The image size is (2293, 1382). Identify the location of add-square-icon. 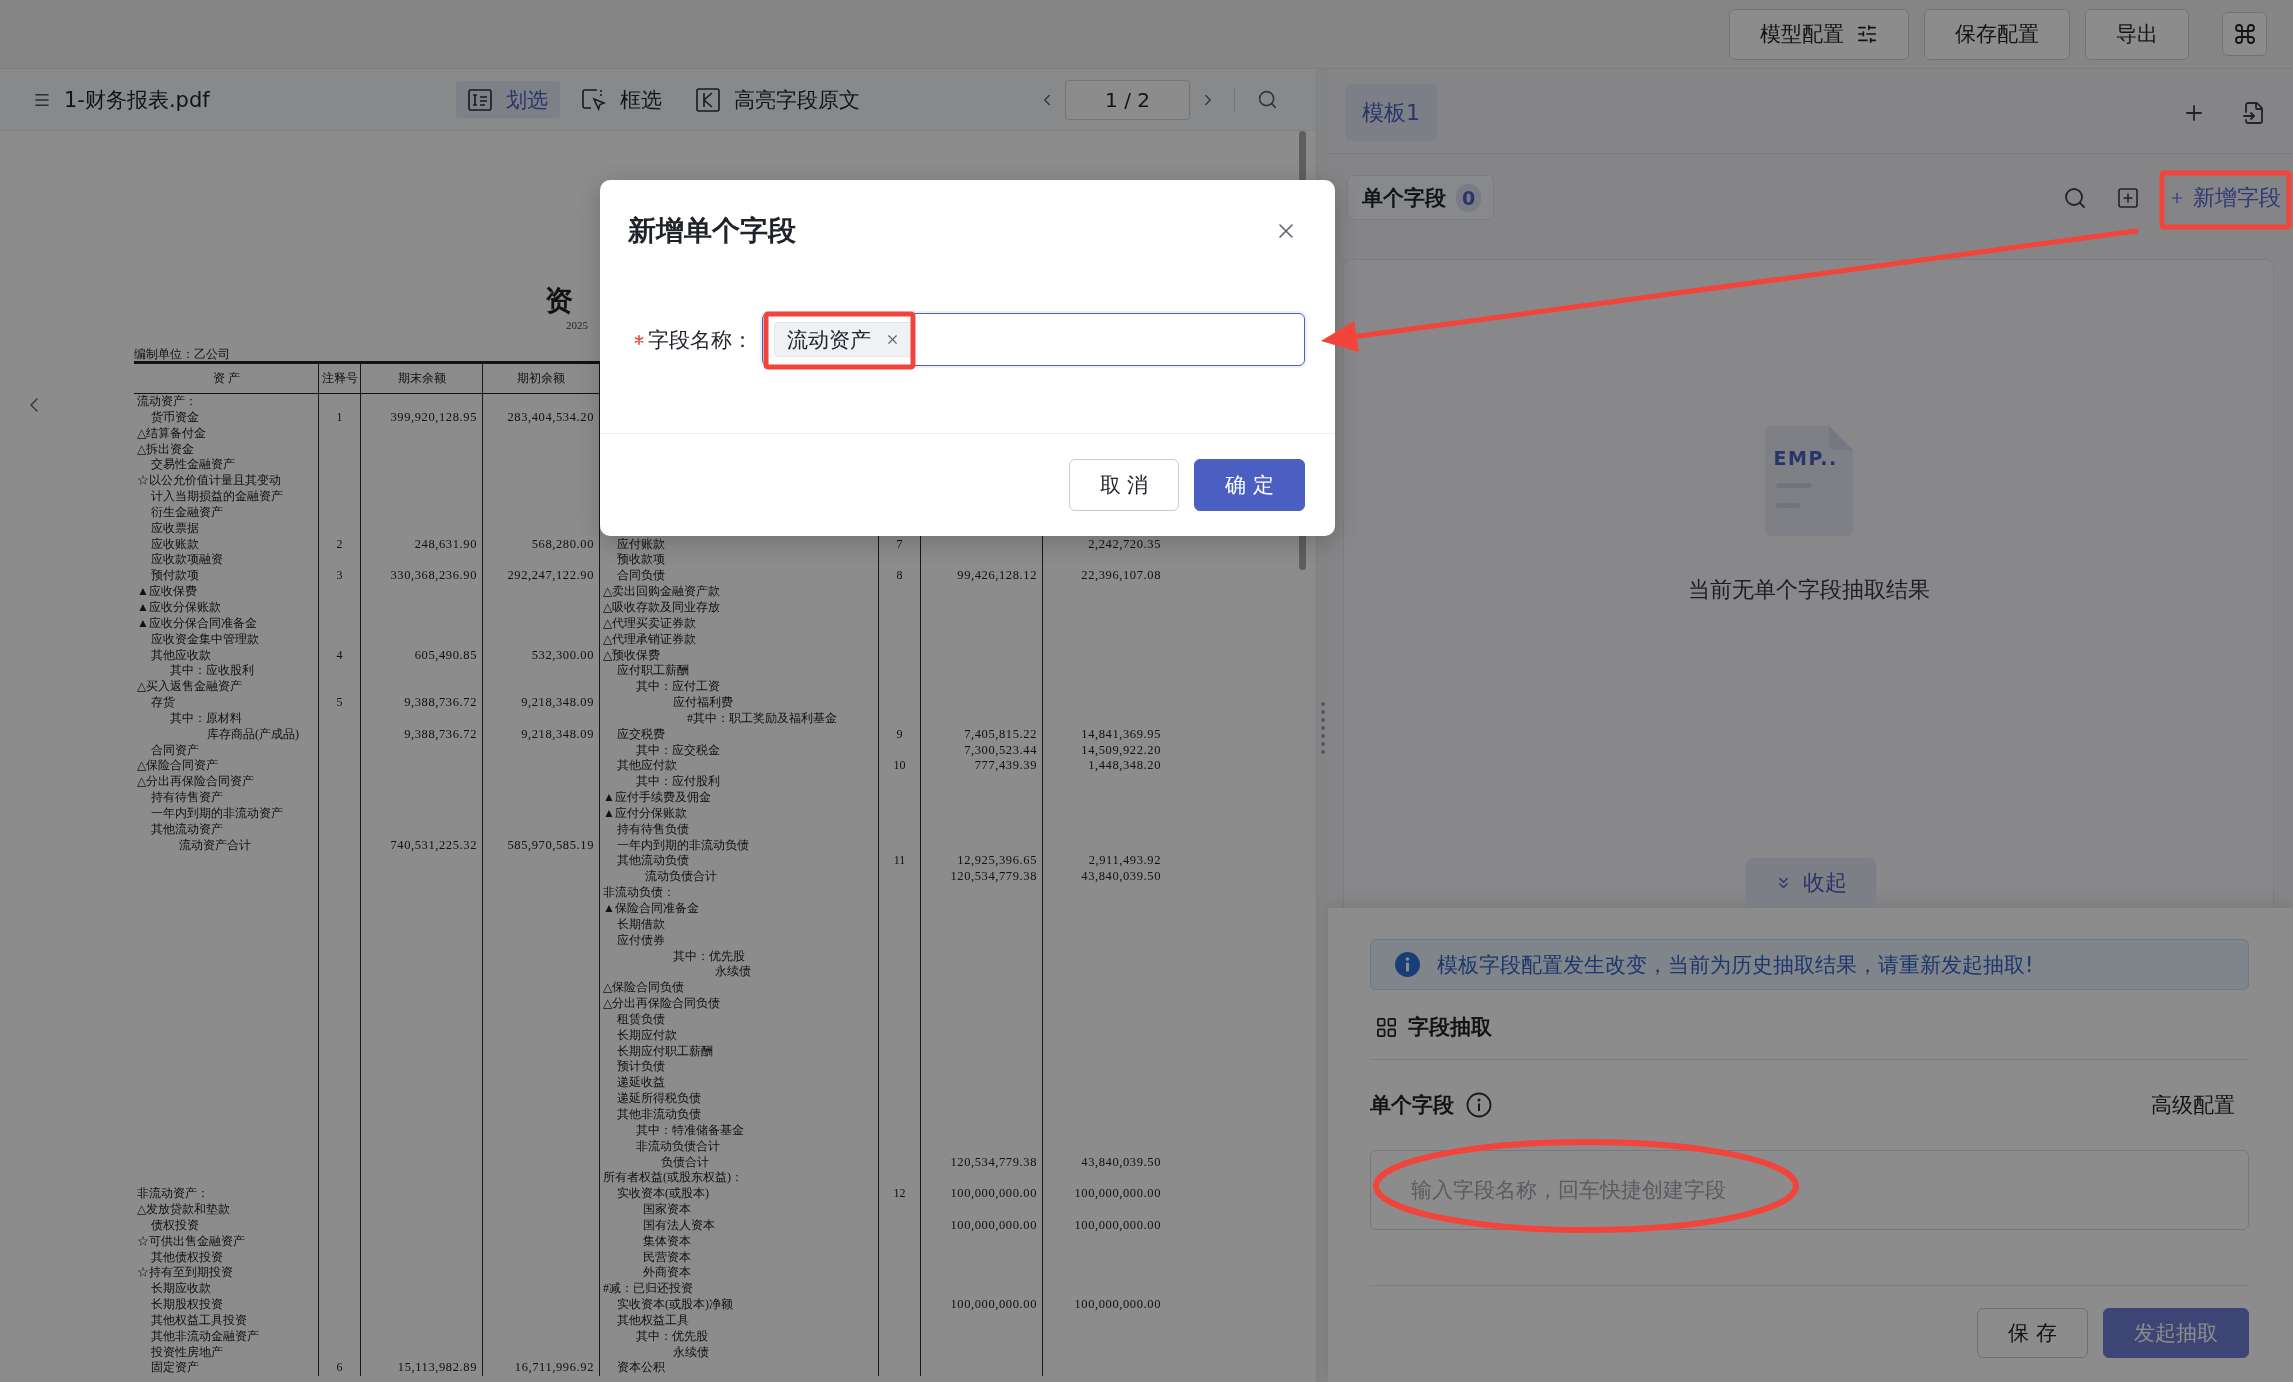
(2128, 197).